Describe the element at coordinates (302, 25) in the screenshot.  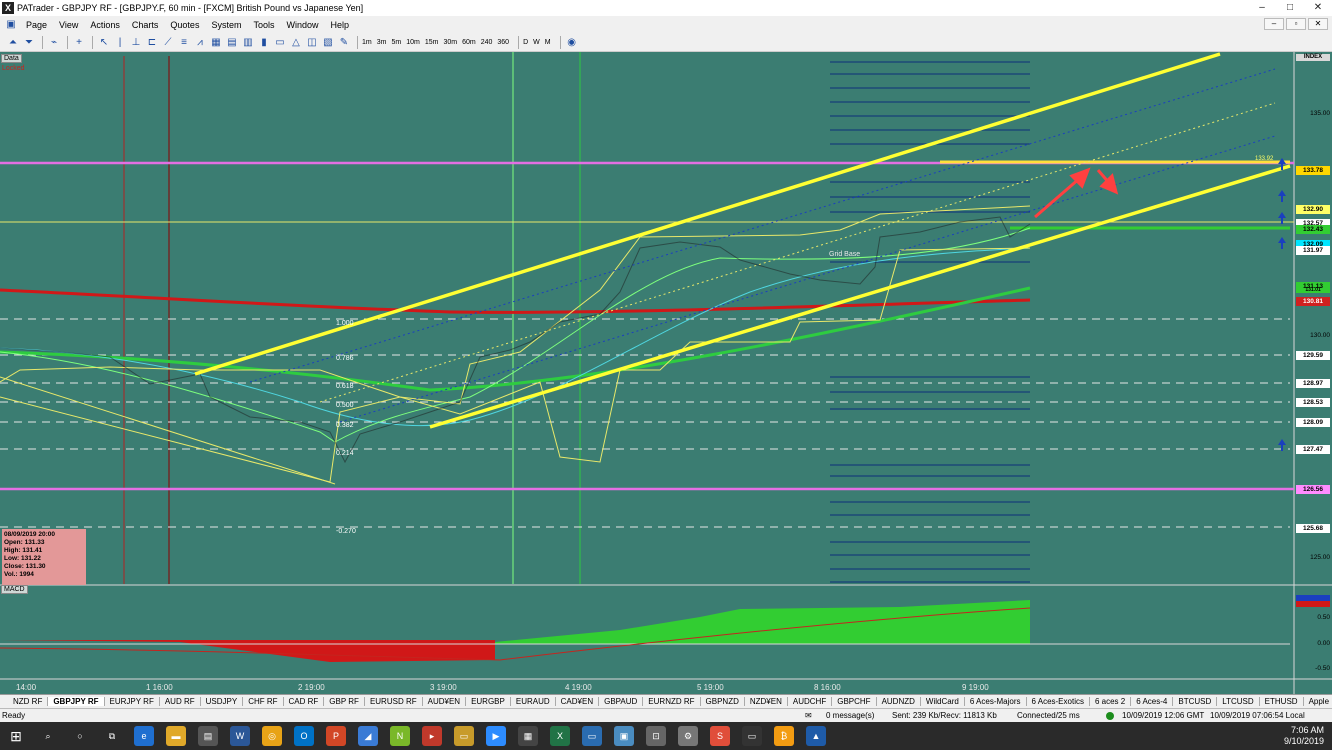
I see `menu-window: Window` at that location.